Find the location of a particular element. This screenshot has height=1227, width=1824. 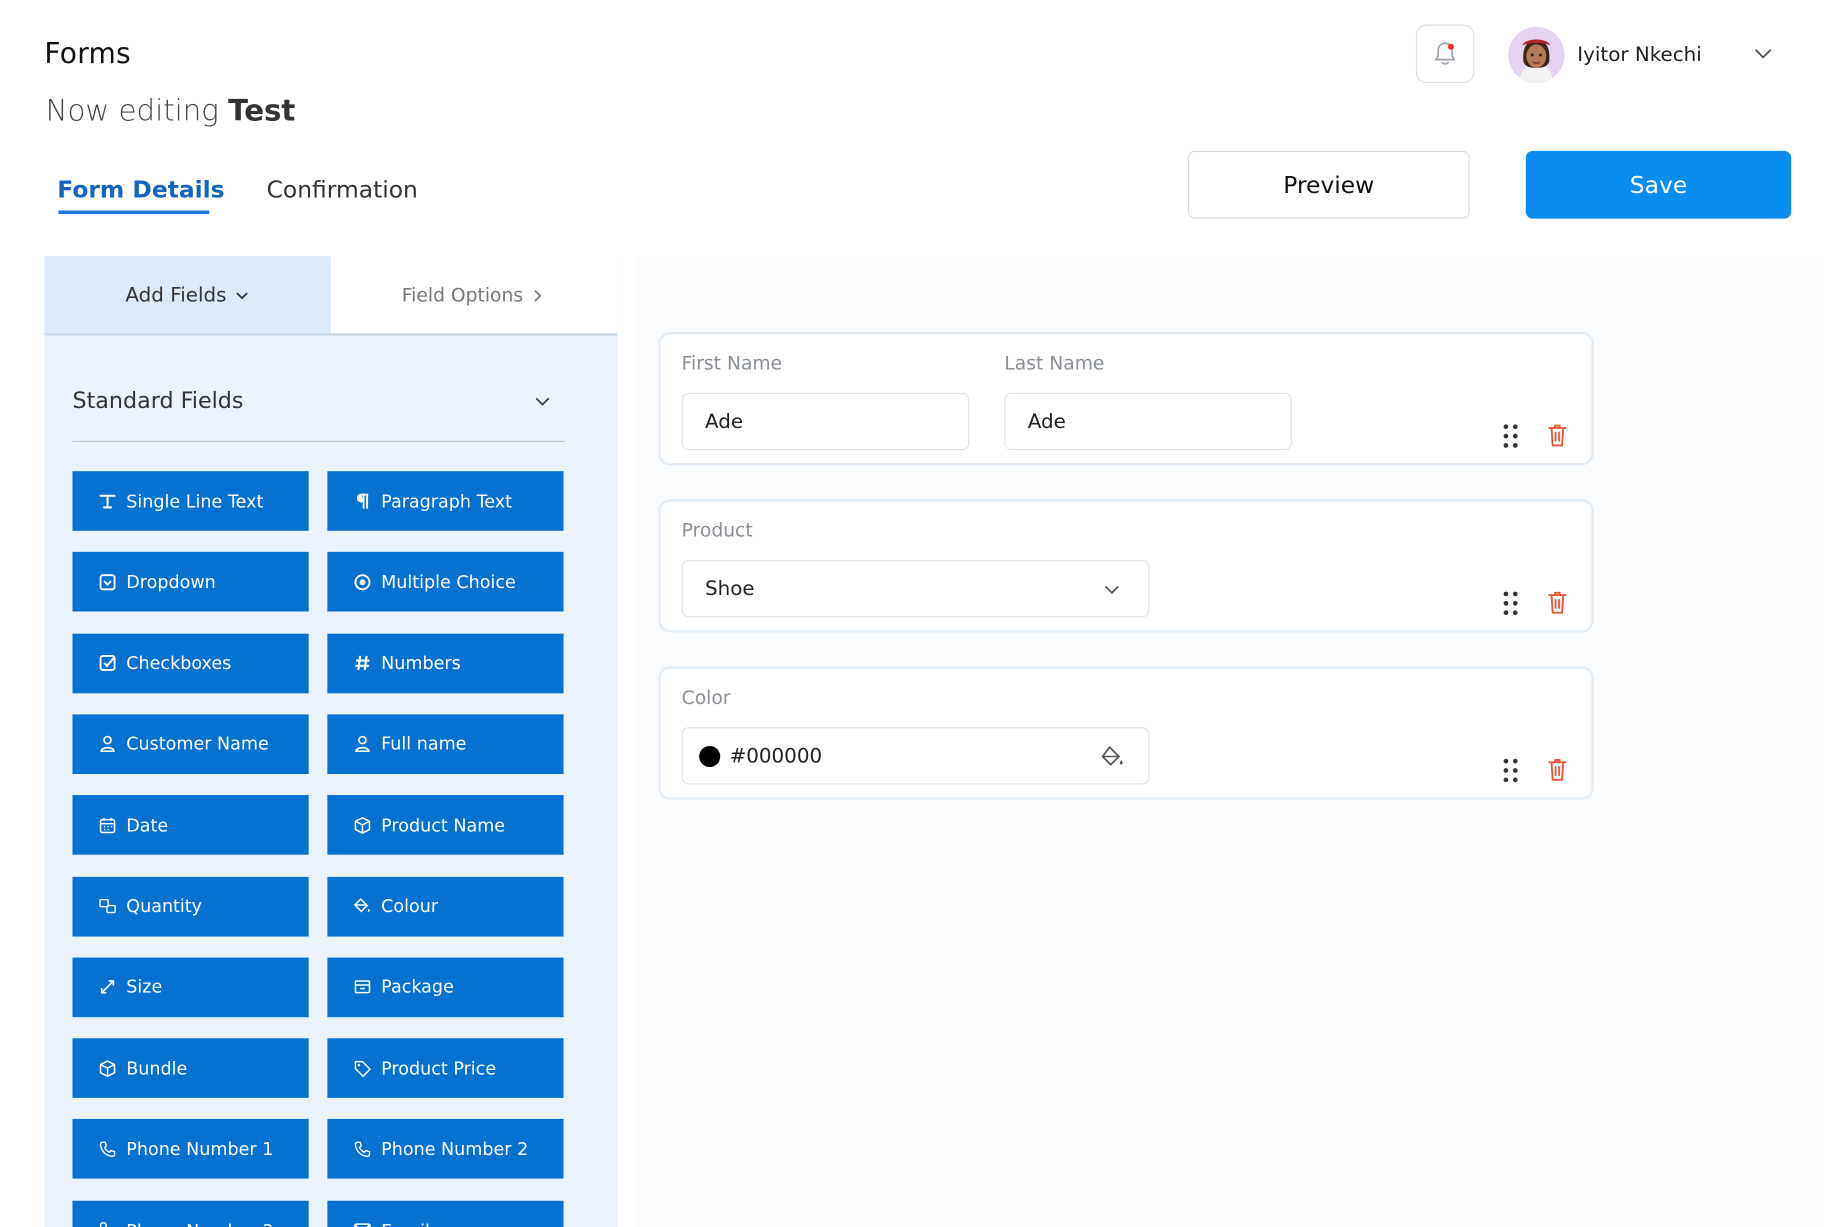

field-button-multiple-choice: Multiple Choice is located at coordinates (445, 582).